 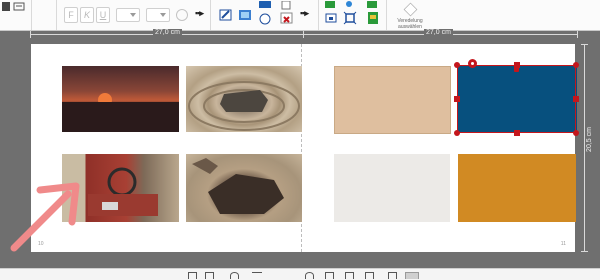 I want to click on rotate-handle-icon, so click(x=472, y=63).